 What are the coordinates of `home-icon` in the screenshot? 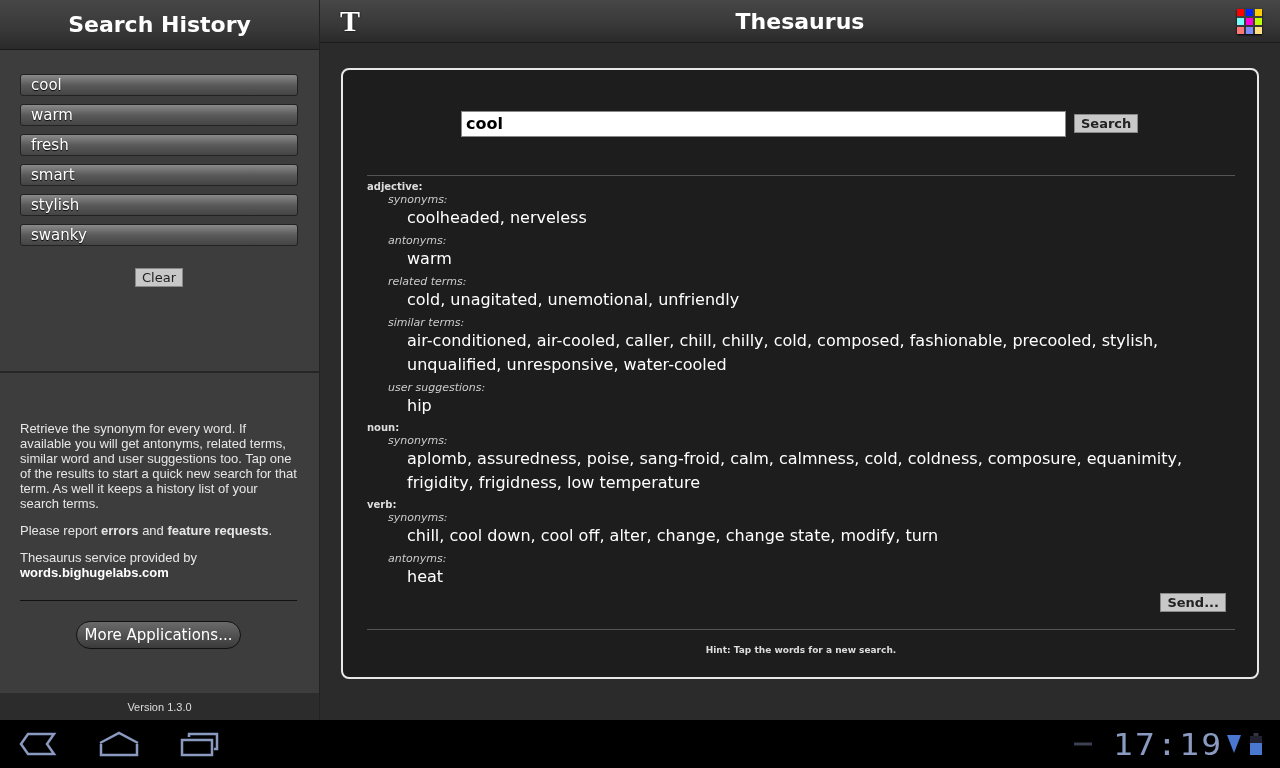 It's located at (119, 744).